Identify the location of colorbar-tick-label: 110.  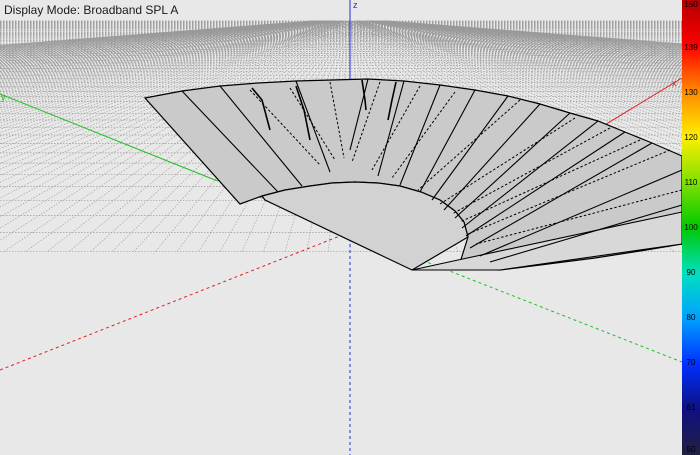
(691, 182).